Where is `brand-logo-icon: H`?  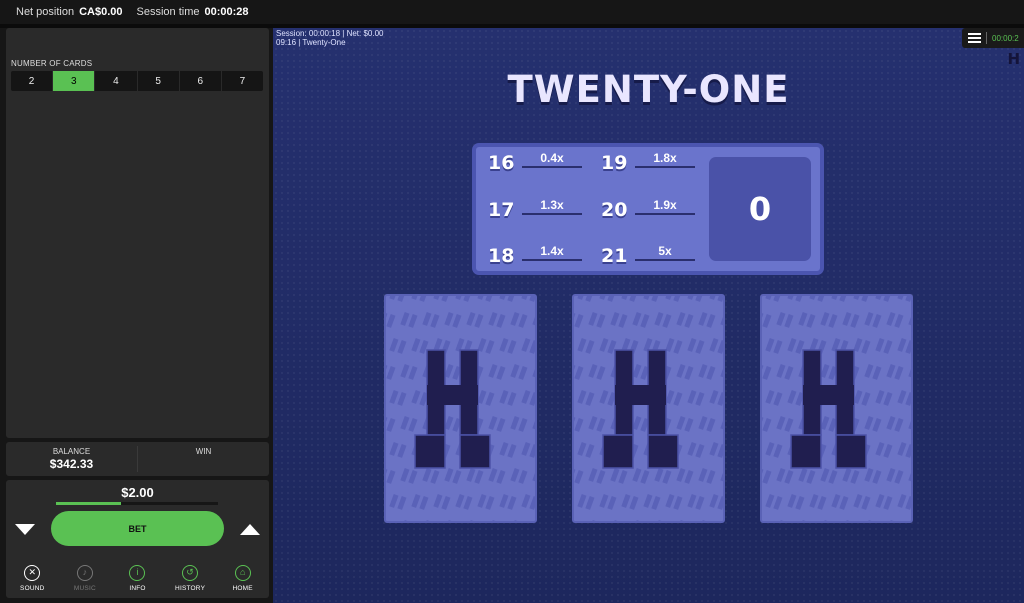
brand-logo-icon: H is located at coordinates (1013, 59).